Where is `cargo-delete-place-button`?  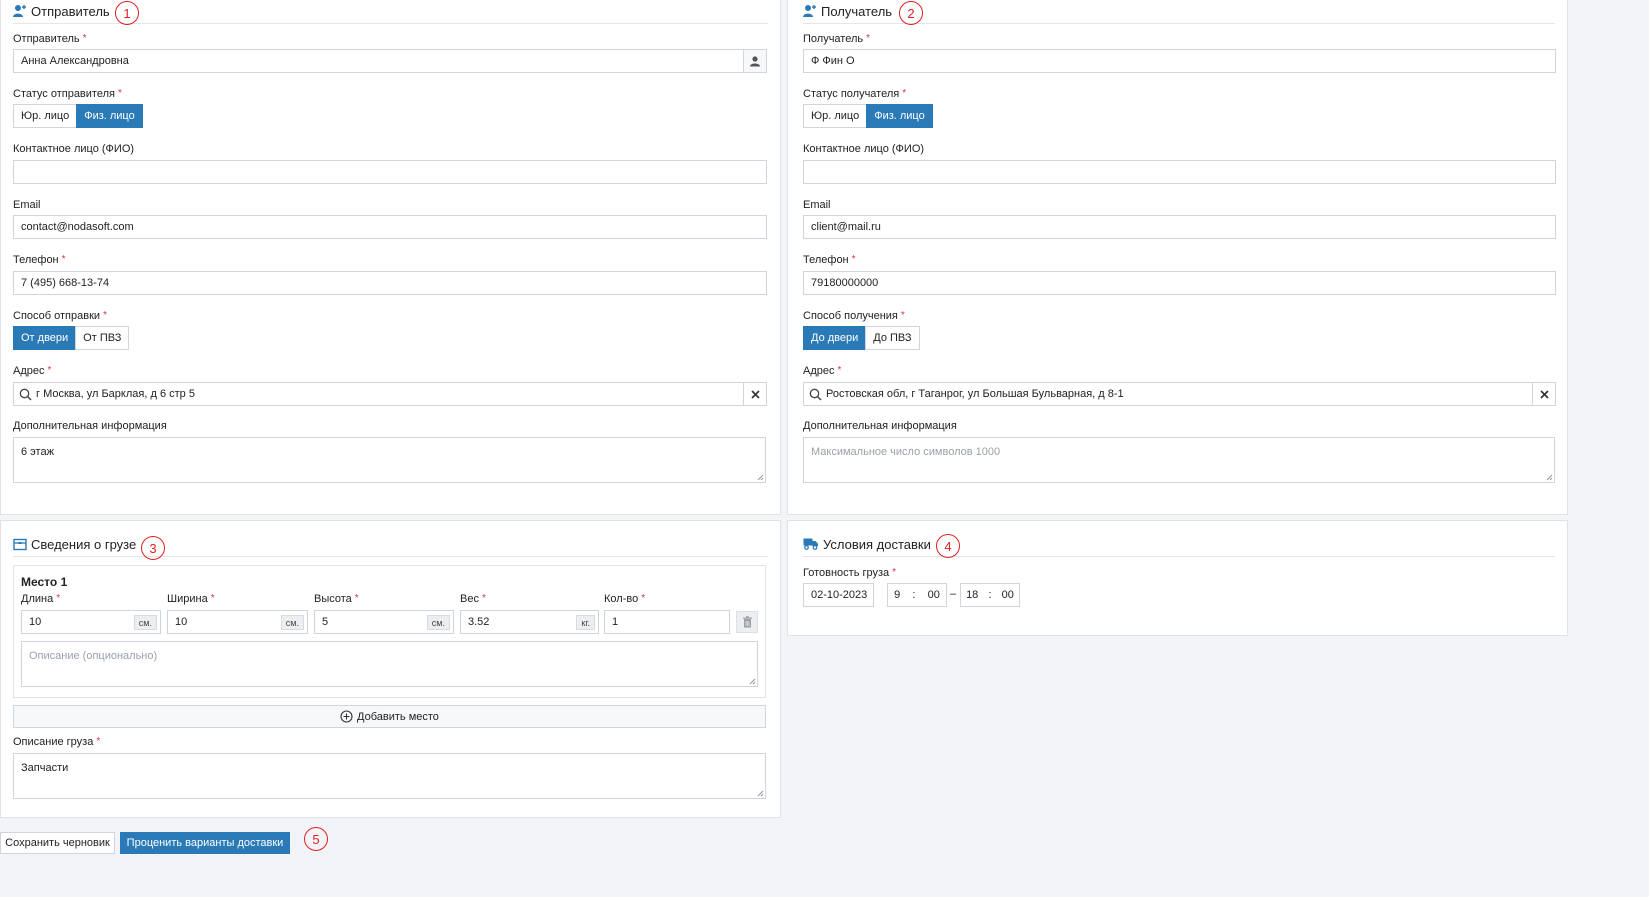 cargo-delete-place-button is located at coordinates (747, 622).